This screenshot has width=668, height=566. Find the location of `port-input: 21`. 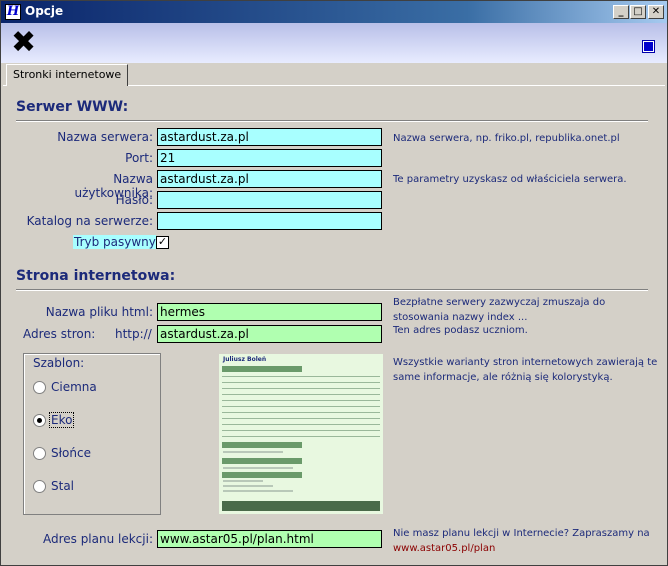

port-input: 21 is located at coordinates (269, 158).